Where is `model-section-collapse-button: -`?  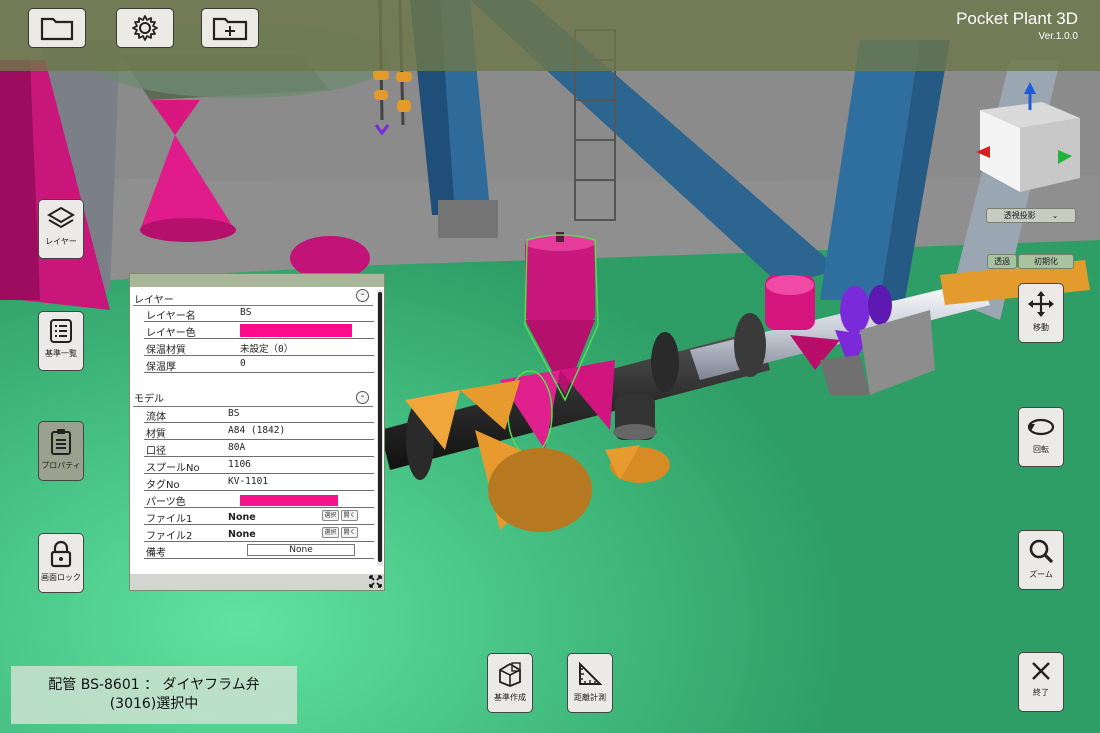 model-section-collapse-button: - is located at coordinates (362, 397).